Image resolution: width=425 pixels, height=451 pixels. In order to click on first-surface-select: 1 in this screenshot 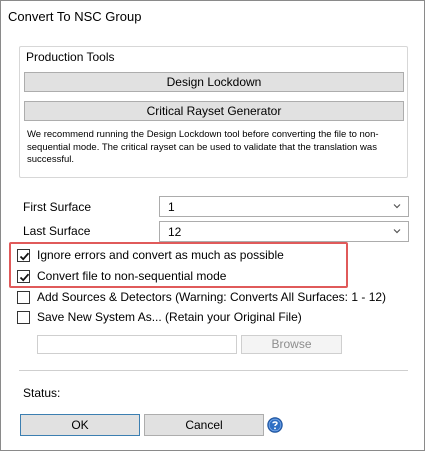, I will do `click(284, 206)`.